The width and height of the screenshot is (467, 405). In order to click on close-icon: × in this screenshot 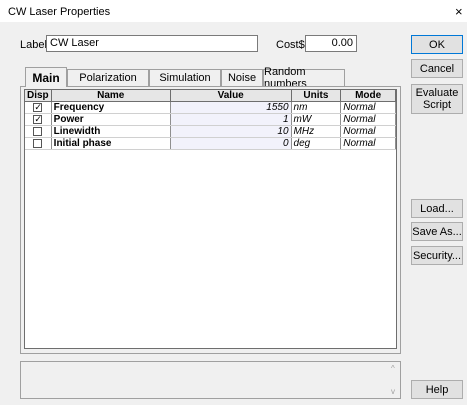, I will do `click(459, 11)`.